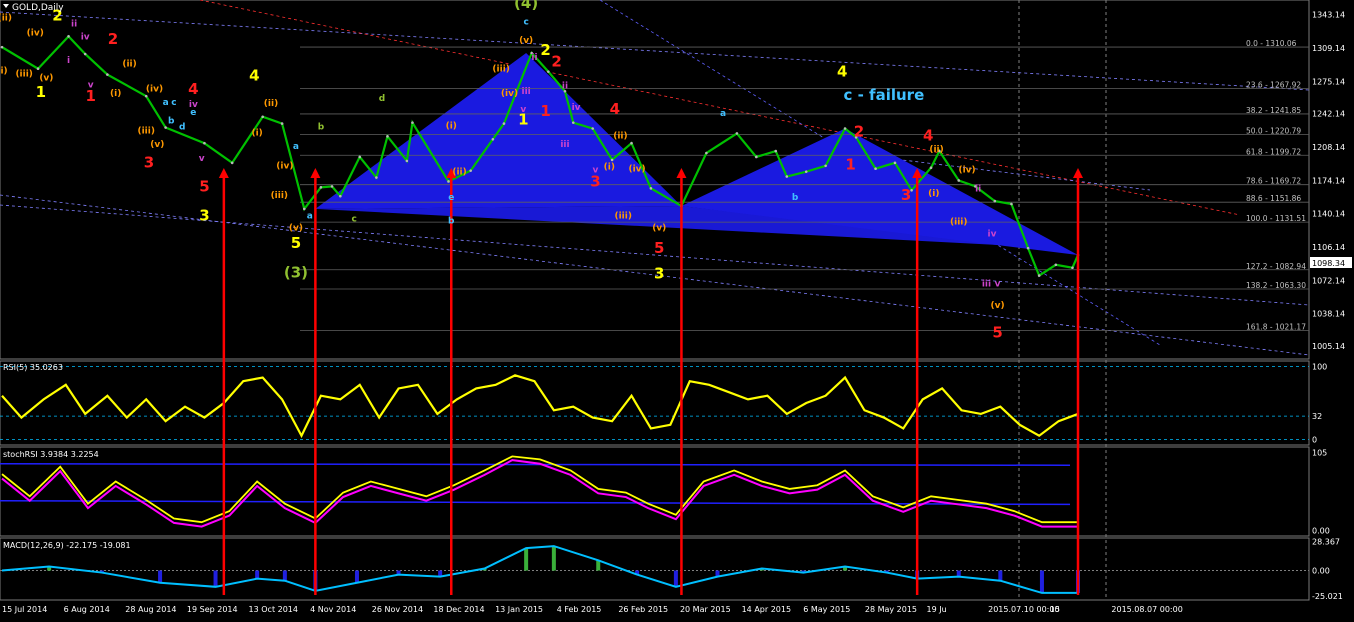 The height and width of the screenshot is (622, 1354). What do you see at coordinates (1319, 367) in the screenshot?
I see `y-tick-label: 100` at bounding box center [1319, 367].